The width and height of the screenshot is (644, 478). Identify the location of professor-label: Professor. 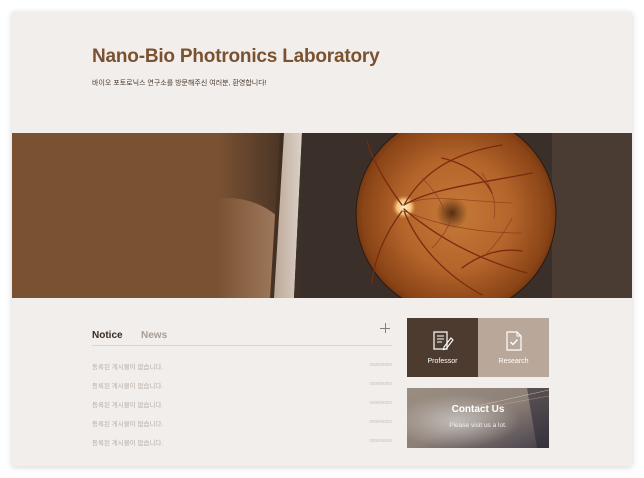
(442, 361).